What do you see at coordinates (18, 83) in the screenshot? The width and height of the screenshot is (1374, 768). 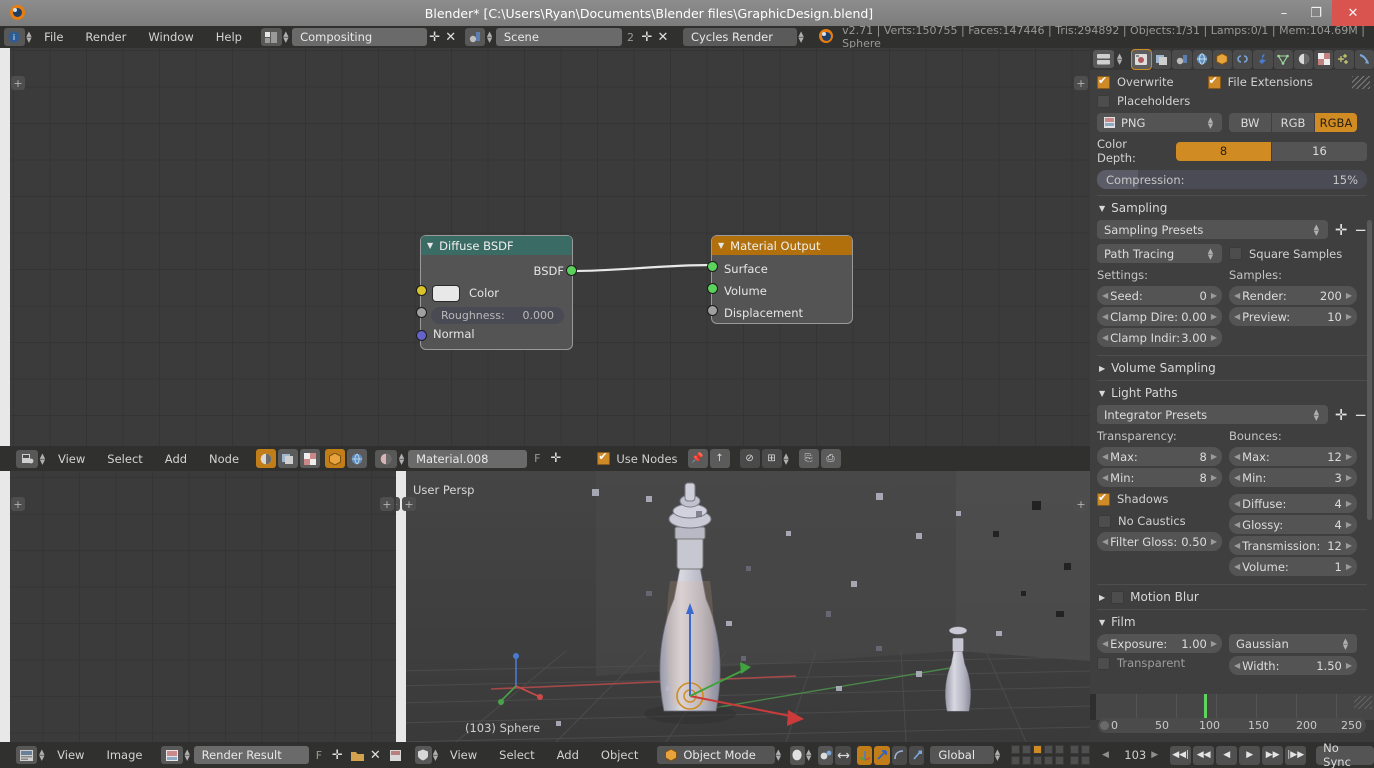 I see `toolshelf-expand-icon: +` at bounding box center [18, 83].